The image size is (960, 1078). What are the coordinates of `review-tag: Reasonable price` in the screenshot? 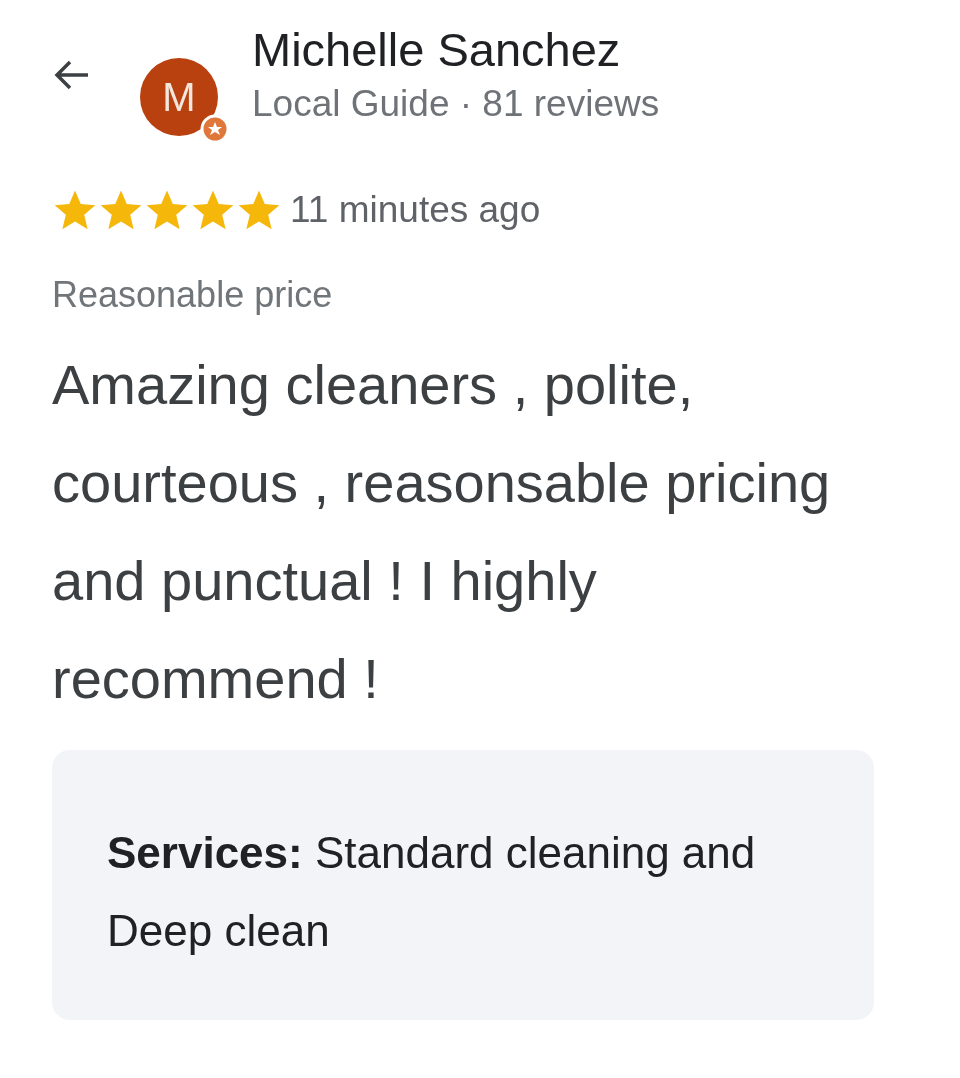 It's located at (486, 294).